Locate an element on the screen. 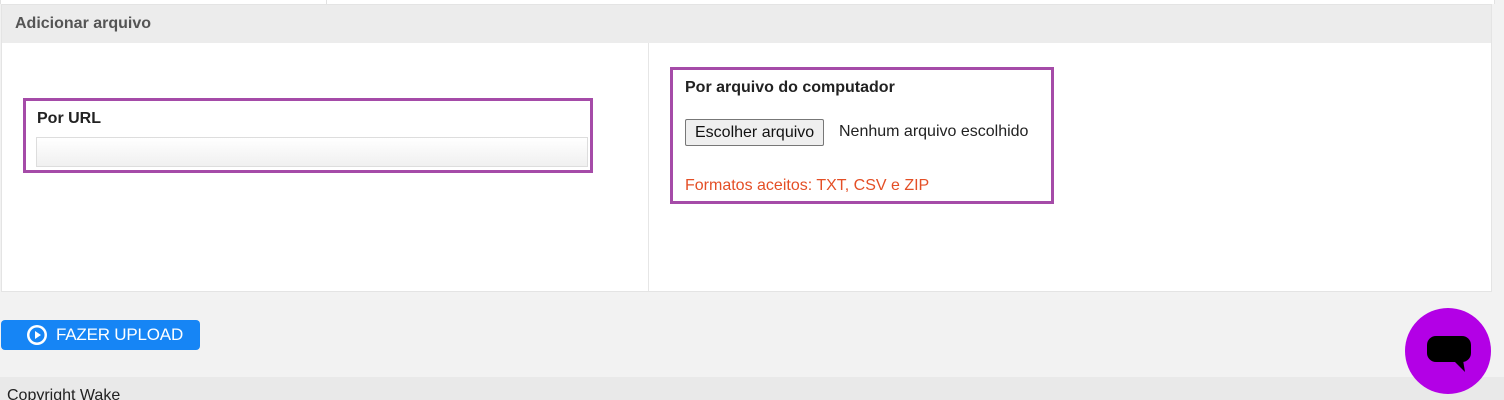  upload-button: FAZER UPLOAD is located at coordinates (100, 335).